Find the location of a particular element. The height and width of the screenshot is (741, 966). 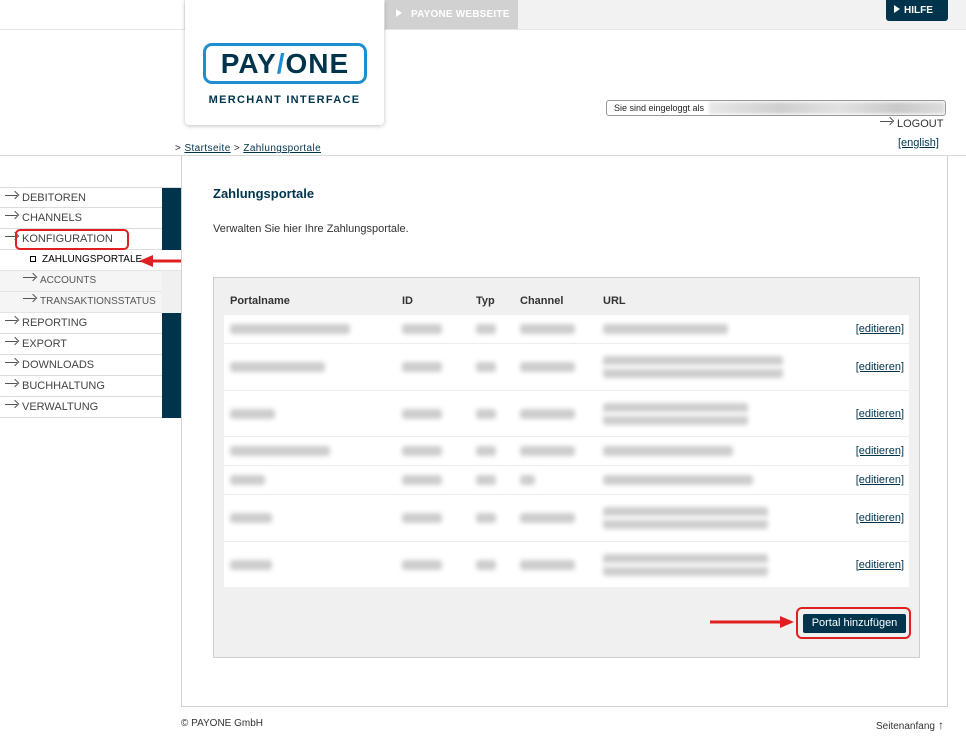

sidebar-item-debitoren: DEBITOREN is located at coordinates (90, 198).